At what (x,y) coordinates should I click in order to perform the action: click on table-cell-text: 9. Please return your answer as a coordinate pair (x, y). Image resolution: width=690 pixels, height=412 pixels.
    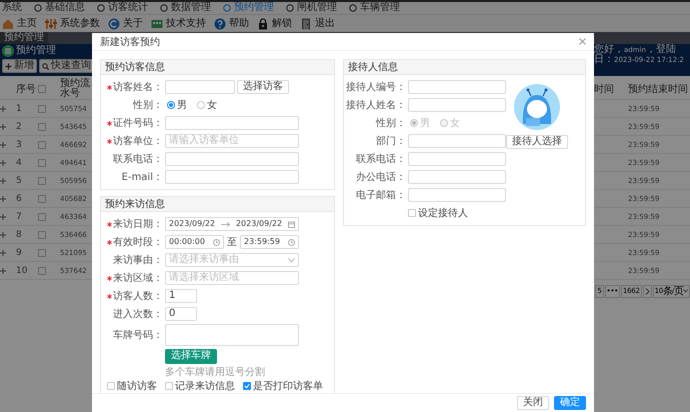
    Looking at the image, I should click on (19, 253).